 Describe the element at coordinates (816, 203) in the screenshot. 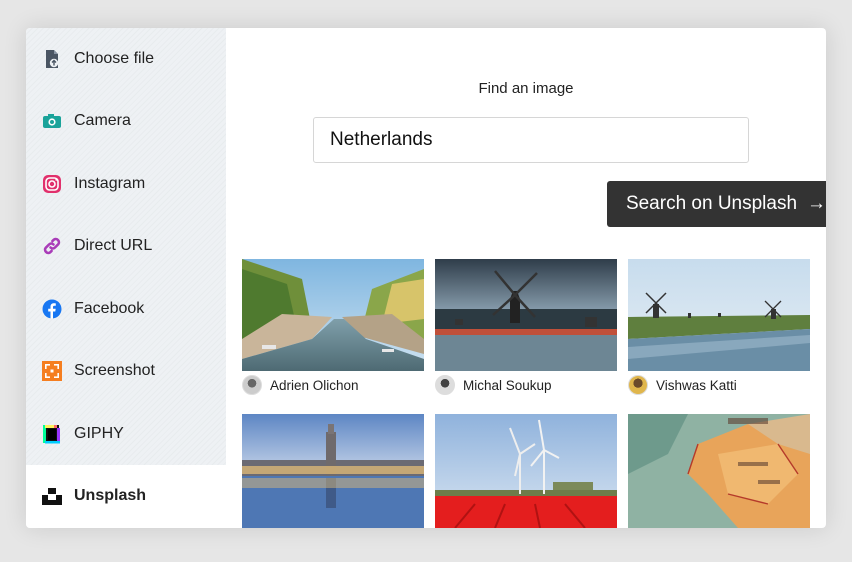

I see `arrow-right-icon: →` at that location.